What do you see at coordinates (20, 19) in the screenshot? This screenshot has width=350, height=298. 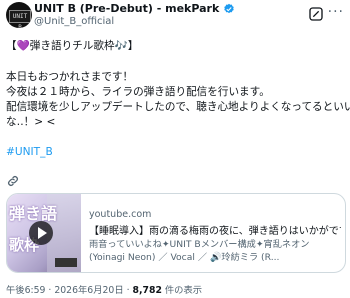 I see `avatar-logo-text: UNIT B` at bounding box center [20, 19].